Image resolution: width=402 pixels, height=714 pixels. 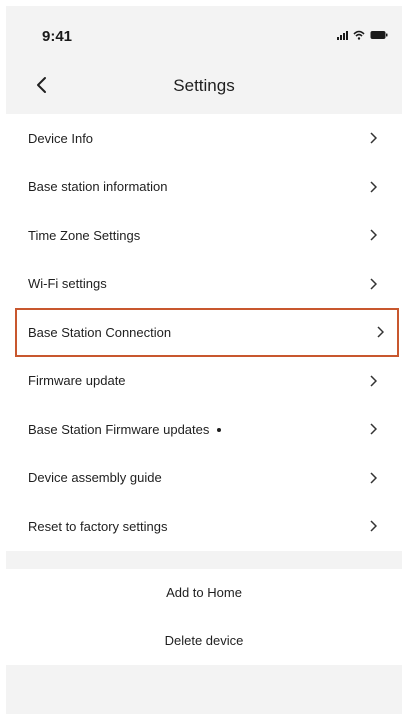 What do you see at coordinates (204, 641) in the screenshot?
I see `delete-device-button: Delete device` at bounding box center [204, 641].